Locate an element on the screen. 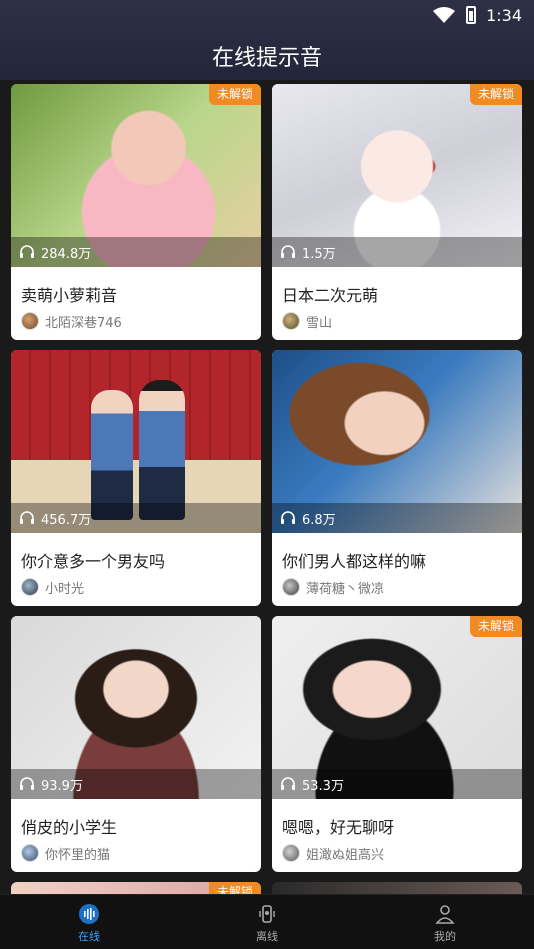  card-thumbnail: 6.8万 is located at coordinates (397, 441).